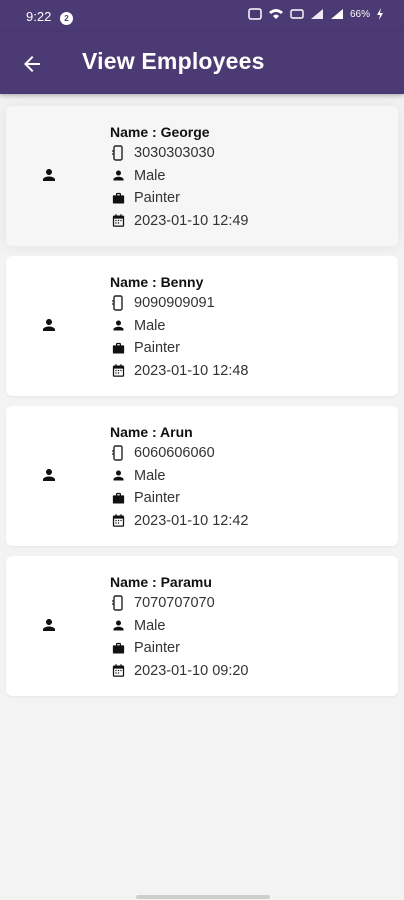 Image resolution: width=404 pixels, height=900 pixels. Describe the element at coordinates (203, 897) in the screenshot. I see `home-indicator` at that location.